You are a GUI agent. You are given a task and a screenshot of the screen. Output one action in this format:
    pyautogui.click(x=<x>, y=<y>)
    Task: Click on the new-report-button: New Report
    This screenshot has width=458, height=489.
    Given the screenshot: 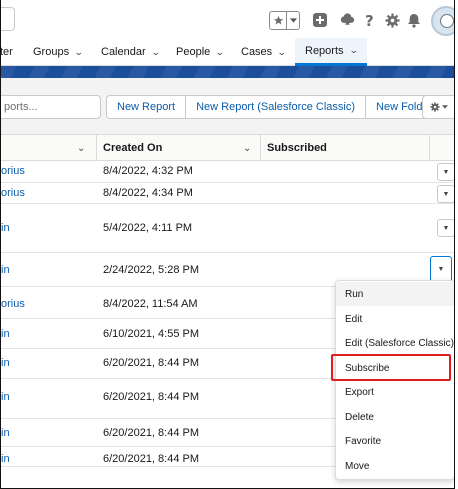 What is the action you would take?
    pyautogui.click(x=147, y=107)
    